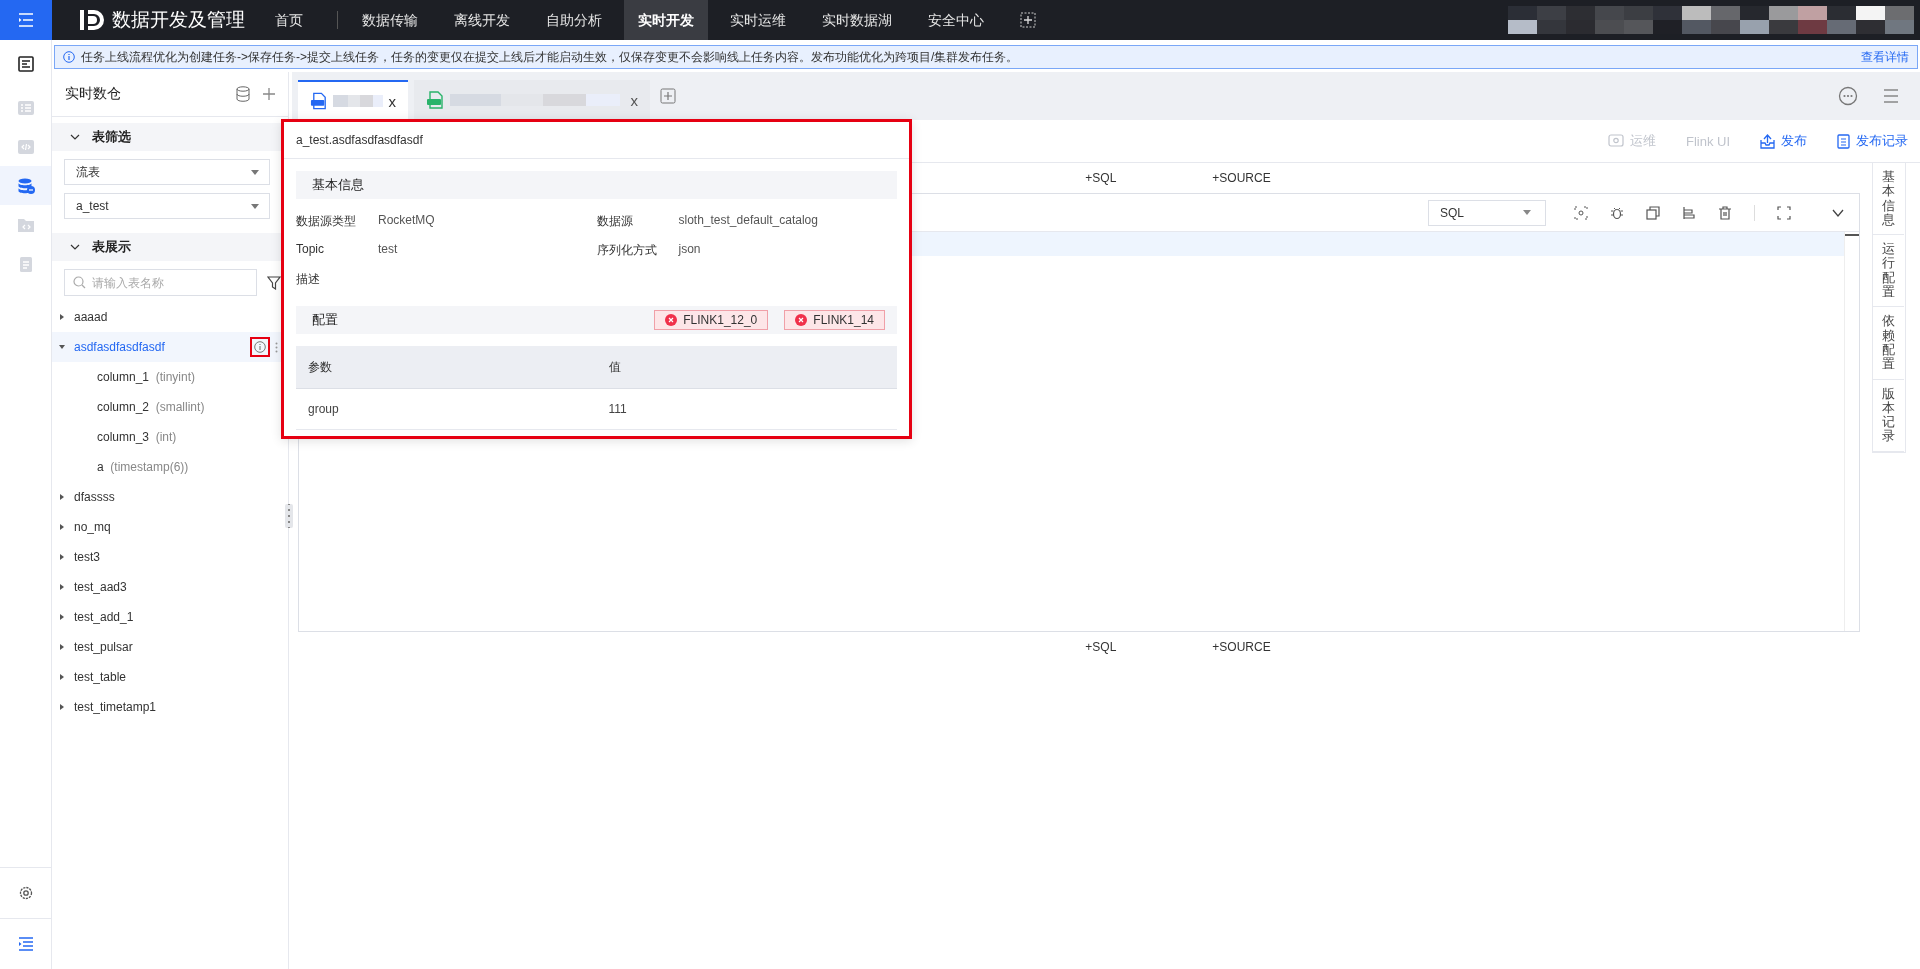 This screenshot has width=1920, height=969. What do you see at coordinates (550, 57) in the screenshot?
I see `notice-text: 任务上线流程优化为创建任务->保存任务->提交上线任务，任务的变更仅在提交上线后才能启动生效，仅保存变更不会影响线上任务内容。发布功能优化为跨项目/集群发布任务。` at bounding box center [550, 57].